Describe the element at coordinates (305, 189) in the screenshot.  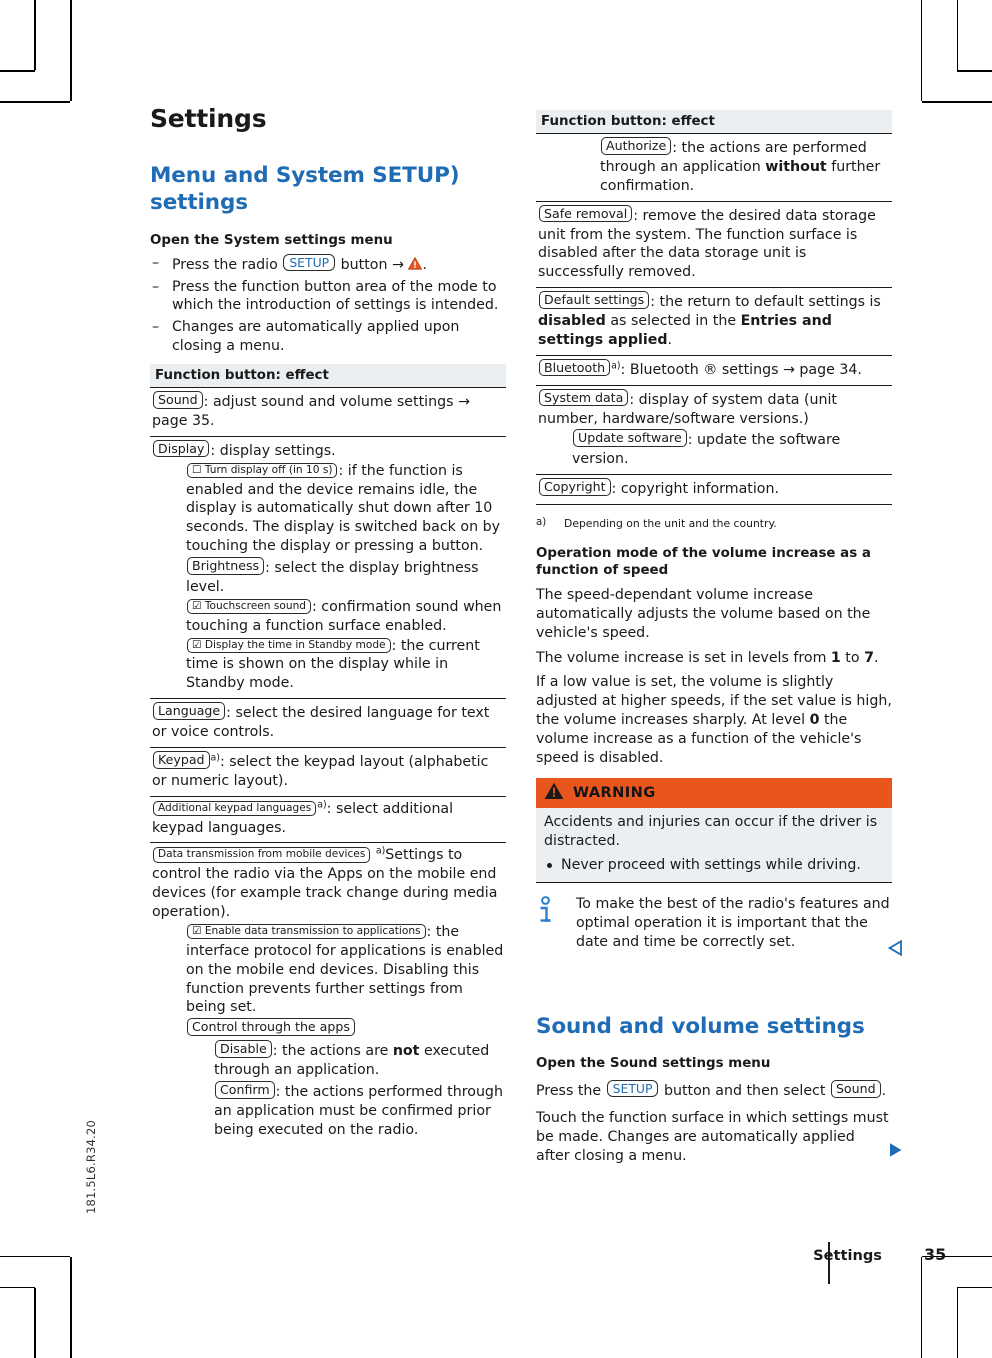
I see `section-heading-menu-system-setup: Menu and System SETUP) settings` at that location.